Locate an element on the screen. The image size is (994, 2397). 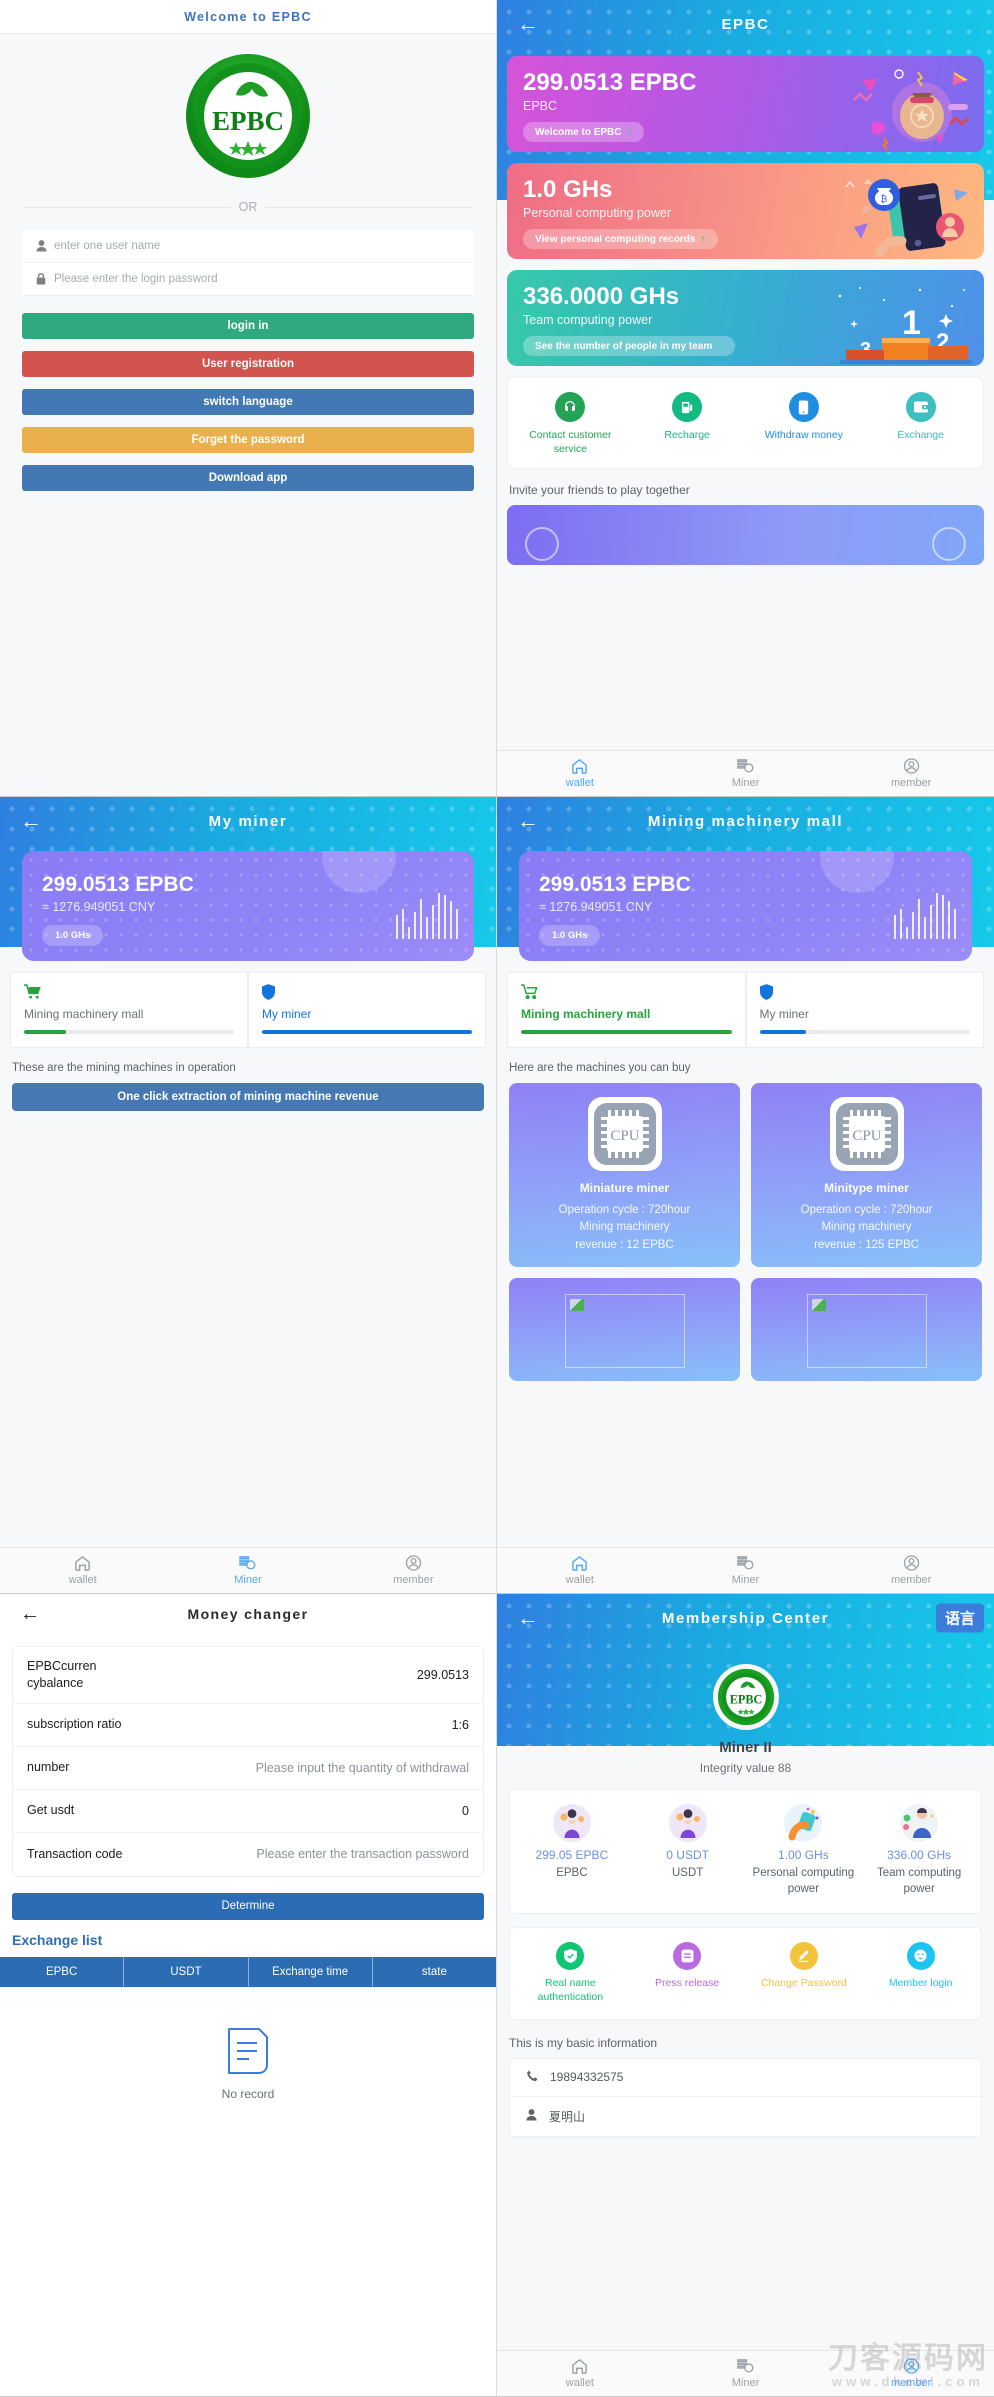
quick-action-contact: Contact customer service is located at coordinates (570, 424).